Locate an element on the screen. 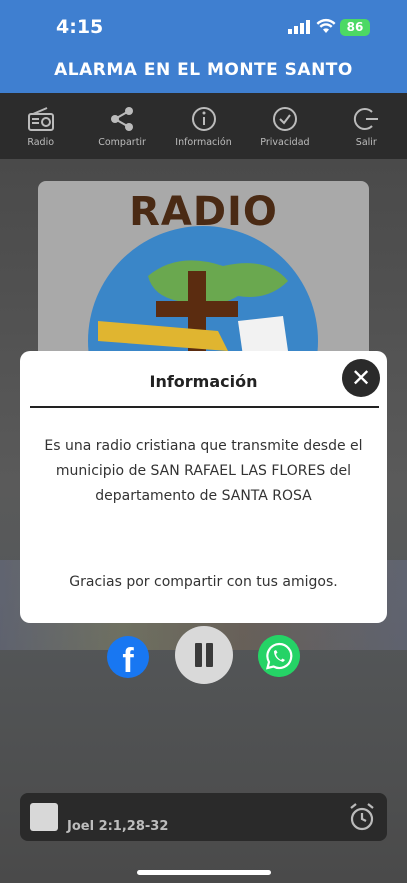 The image size is (407, 883). status-bar: 4:15 86 is located at coordinates (203, 26).